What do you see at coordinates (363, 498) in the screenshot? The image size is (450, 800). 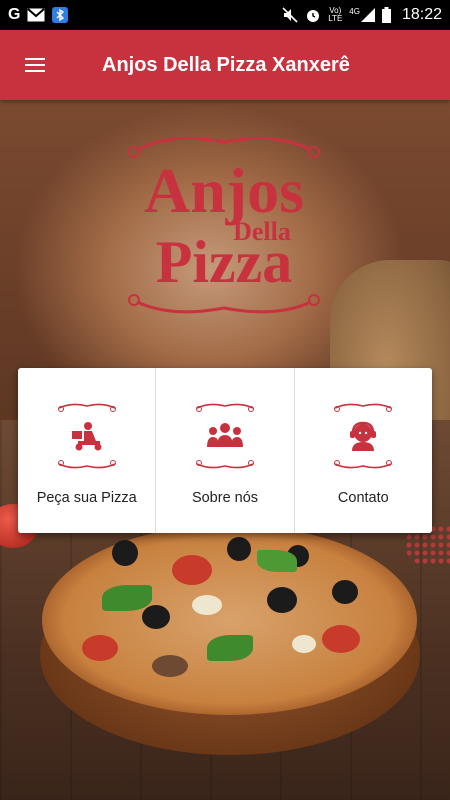 I see `menu-item-label: Contato` at bounding box center [363, 498].